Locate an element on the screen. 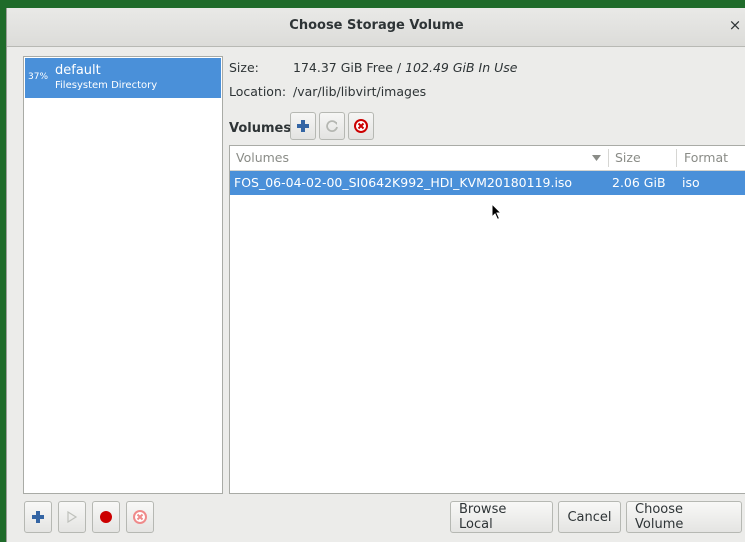 The height and width of the screenshot is (542, 745). refresh-volume-button is located at coordinates (332, 126).